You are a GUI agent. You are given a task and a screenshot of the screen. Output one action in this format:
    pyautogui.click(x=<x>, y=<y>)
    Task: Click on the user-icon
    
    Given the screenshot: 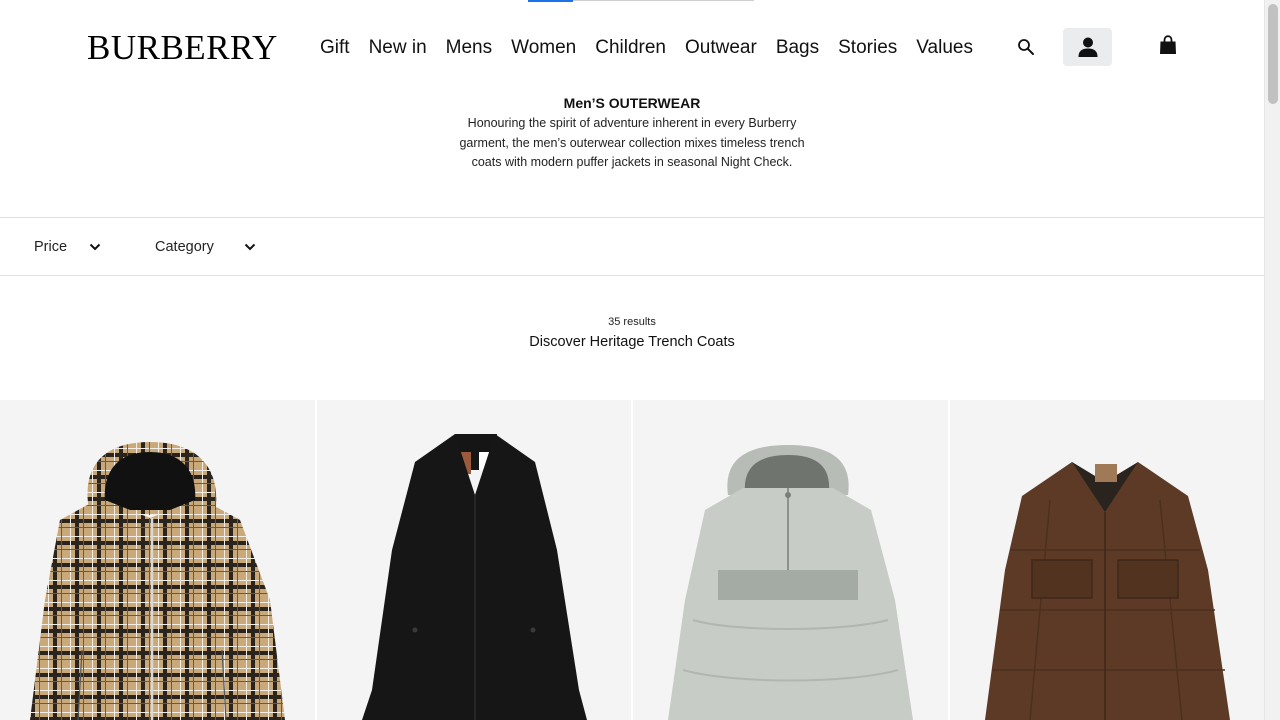 What is the action you would take?
    pyautogui.click(x=1087, y=47)
    